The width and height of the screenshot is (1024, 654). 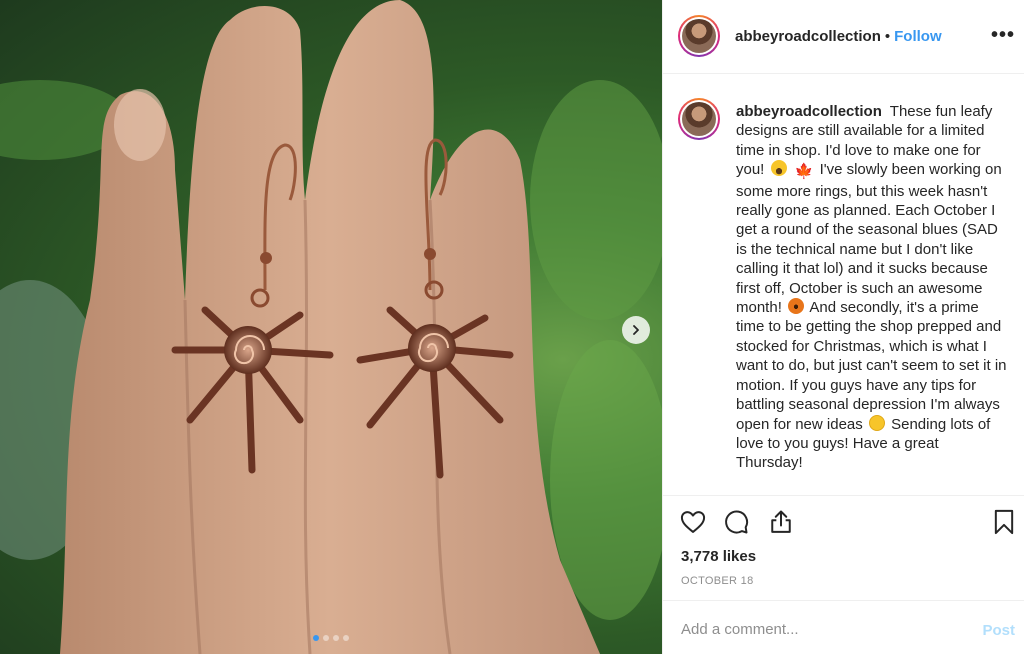 I want to click on grin-emoji-icon, so click(x=778, y=168).